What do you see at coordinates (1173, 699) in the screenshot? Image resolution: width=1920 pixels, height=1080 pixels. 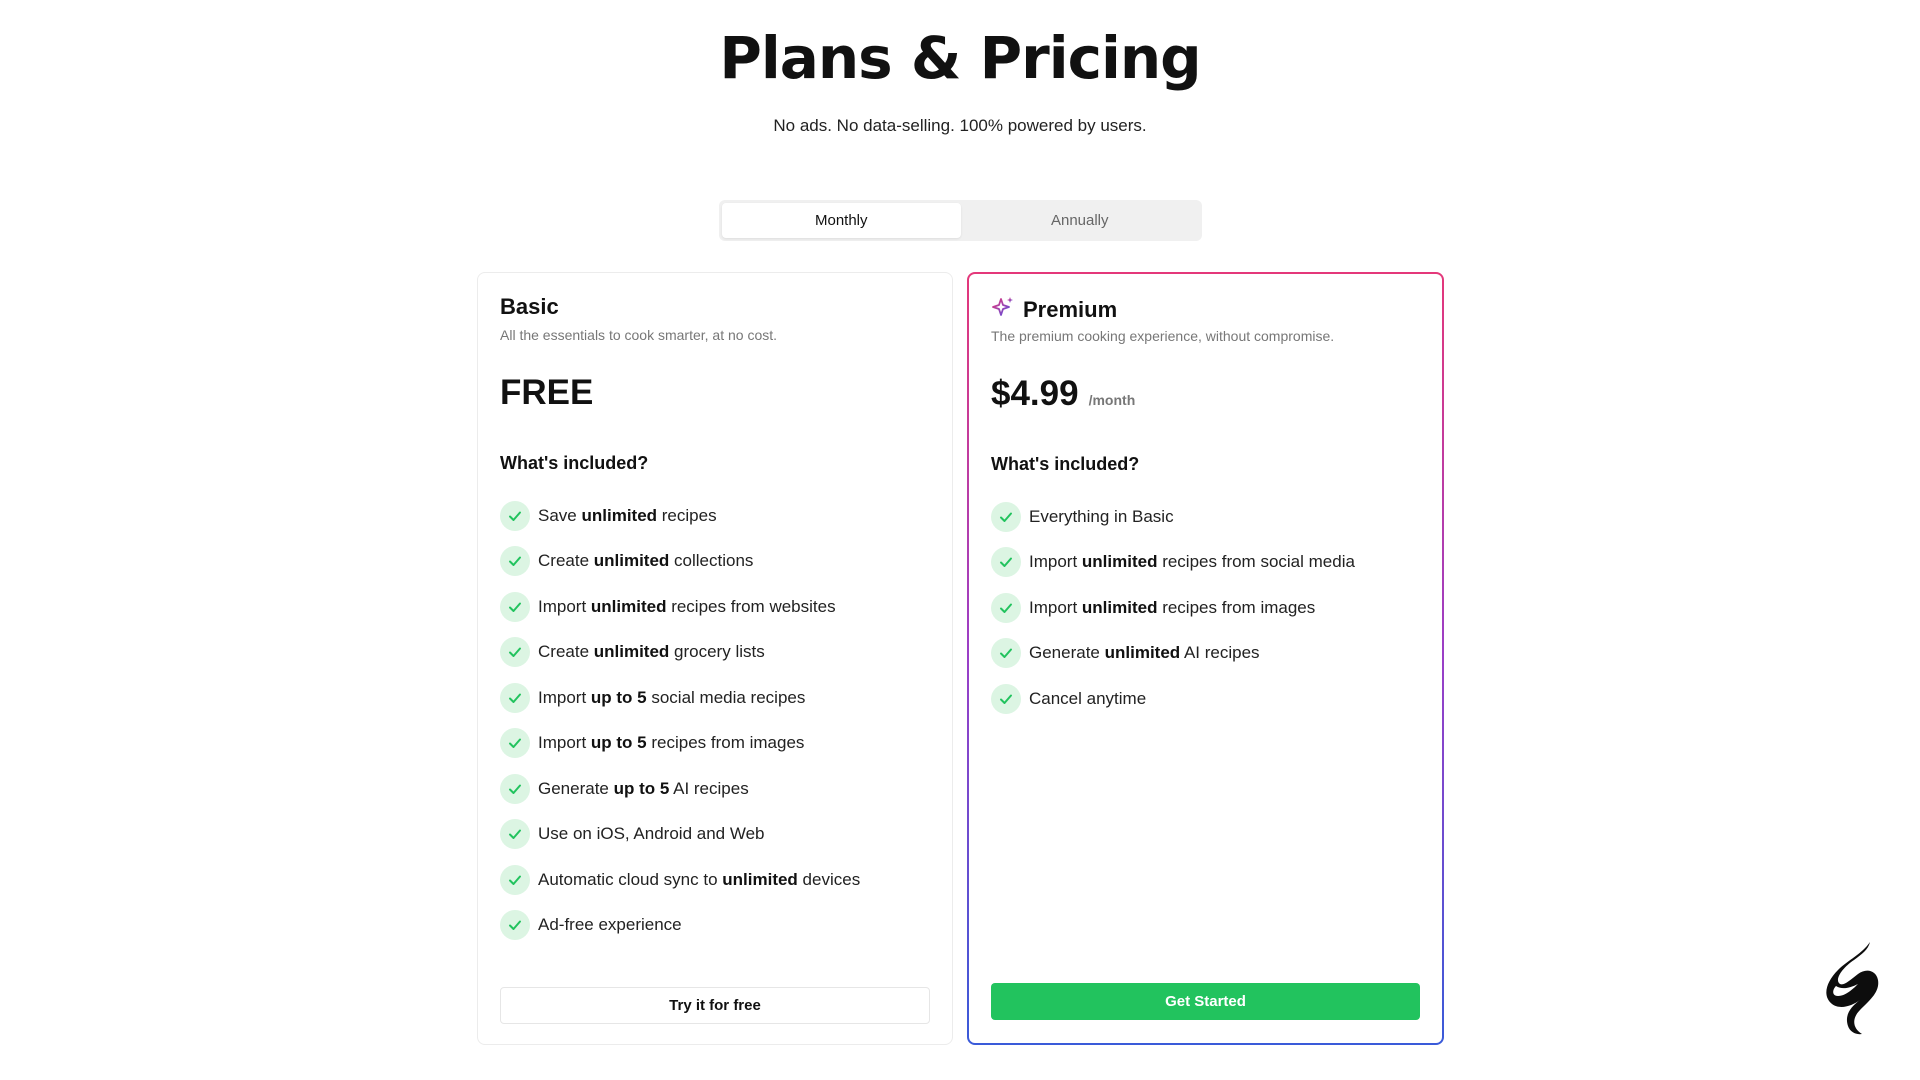 I see `feature-item: Cancel anytime` at bounding box center [1173, 699].